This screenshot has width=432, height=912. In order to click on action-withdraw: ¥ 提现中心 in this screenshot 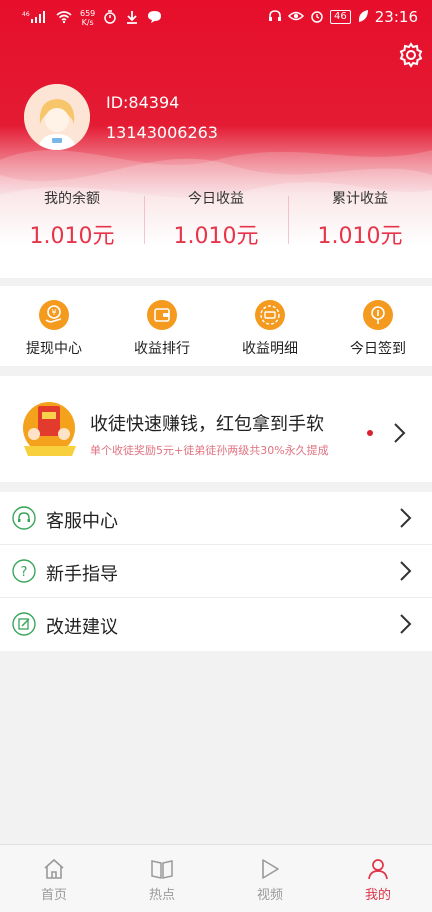, I will do `click(54, 326)`.